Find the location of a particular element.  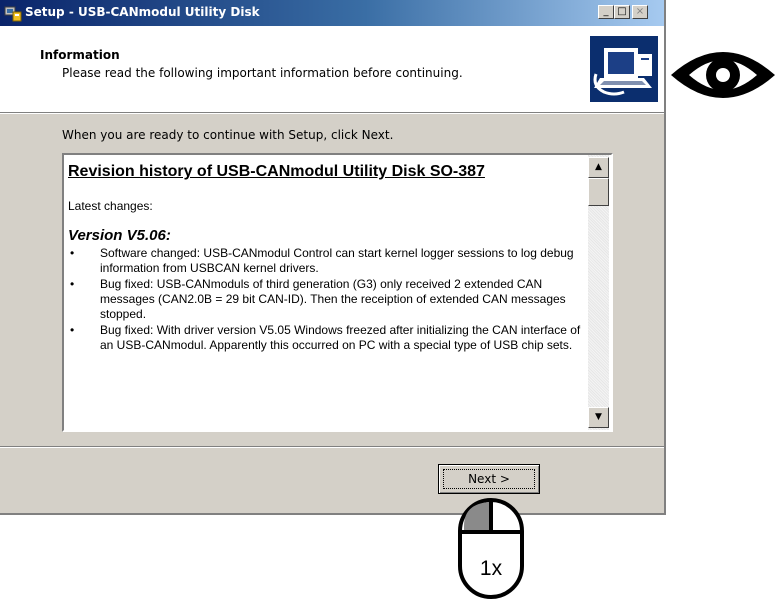

window-title: Setup - USB-CANmodul Utility Disk is located at coordinates (142, 12).